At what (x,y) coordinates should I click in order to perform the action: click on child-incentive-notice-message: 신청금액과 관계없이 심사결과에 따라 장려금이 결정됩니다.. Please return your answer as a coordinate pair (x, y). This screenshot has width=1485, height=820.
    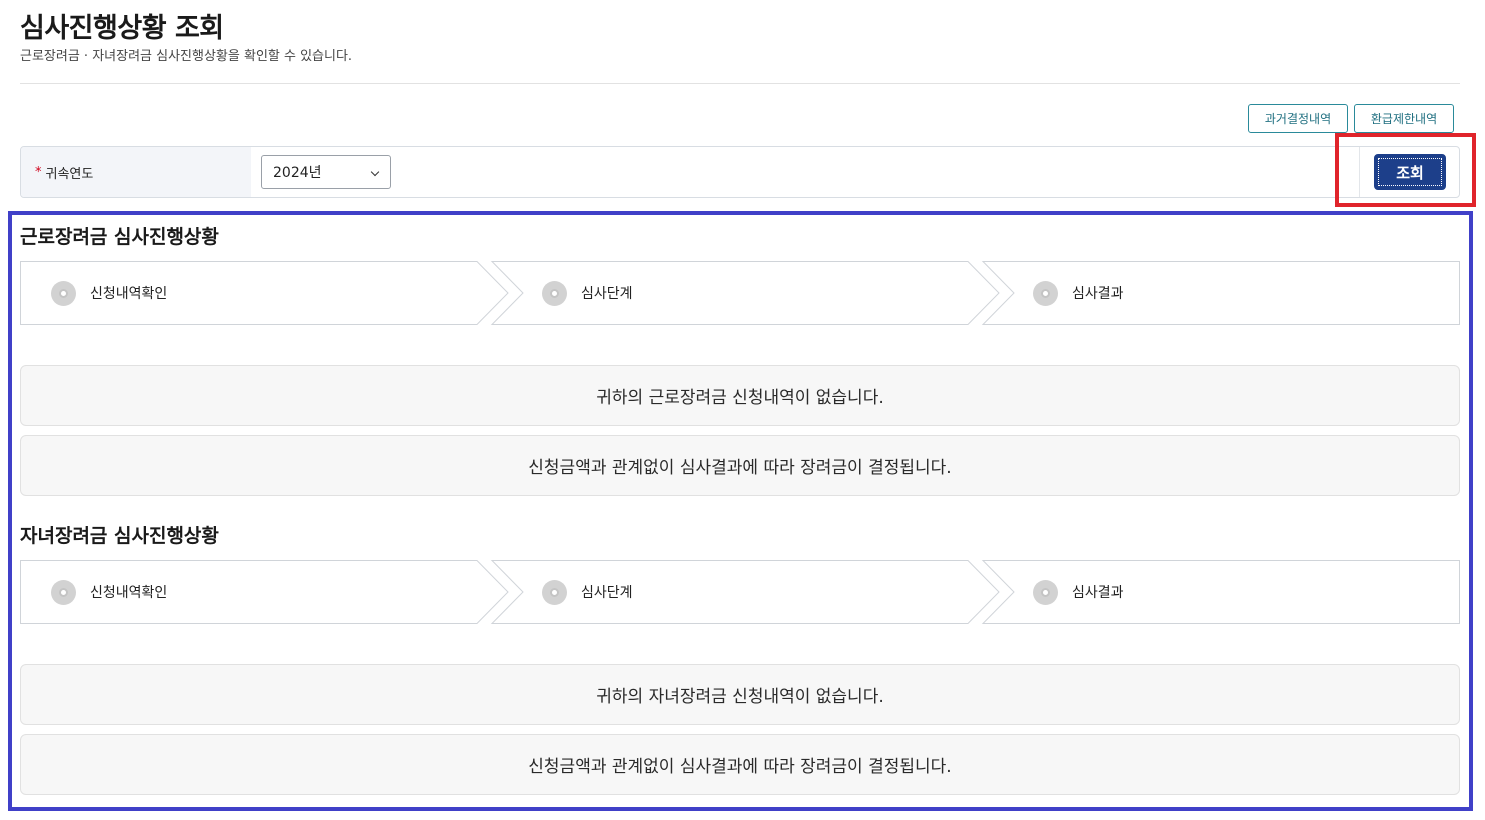
    Looking at the image, I should click on (740, 764).